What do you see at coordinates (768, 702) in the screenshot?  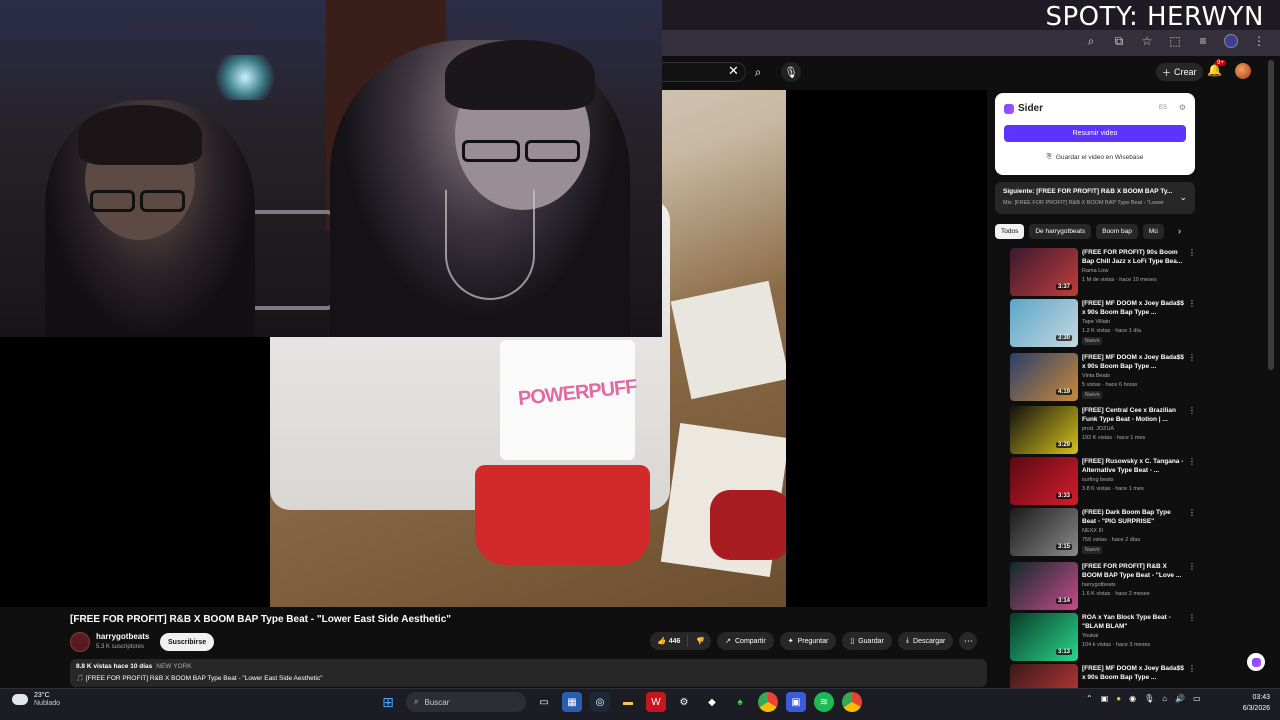 I see `chrome-icon` at bounding box center [768, 702].